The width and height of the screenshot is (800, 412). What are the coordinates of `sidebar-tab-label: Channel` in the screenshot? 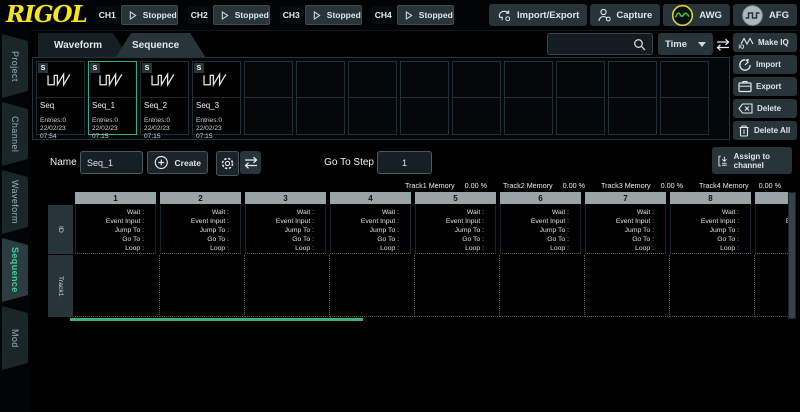 It's located at (15, 134).